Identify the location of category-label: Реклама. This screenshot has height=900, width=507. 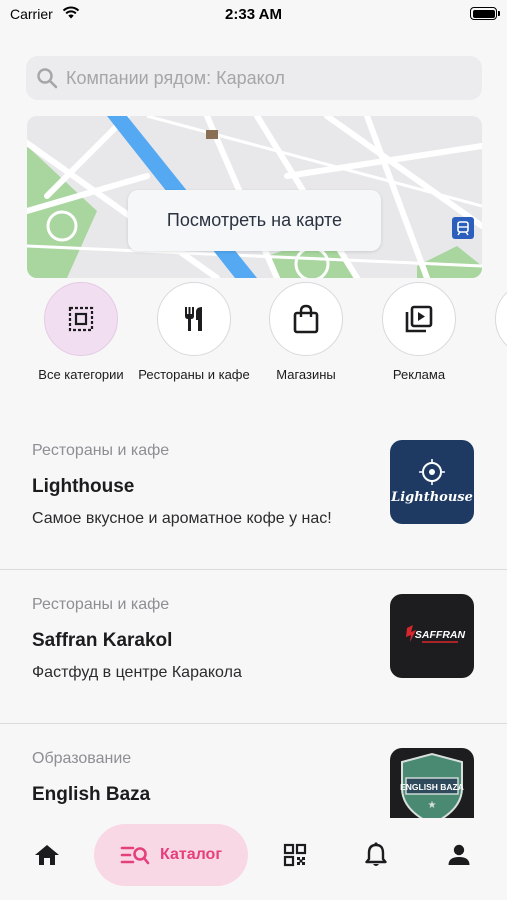
(419, 374).